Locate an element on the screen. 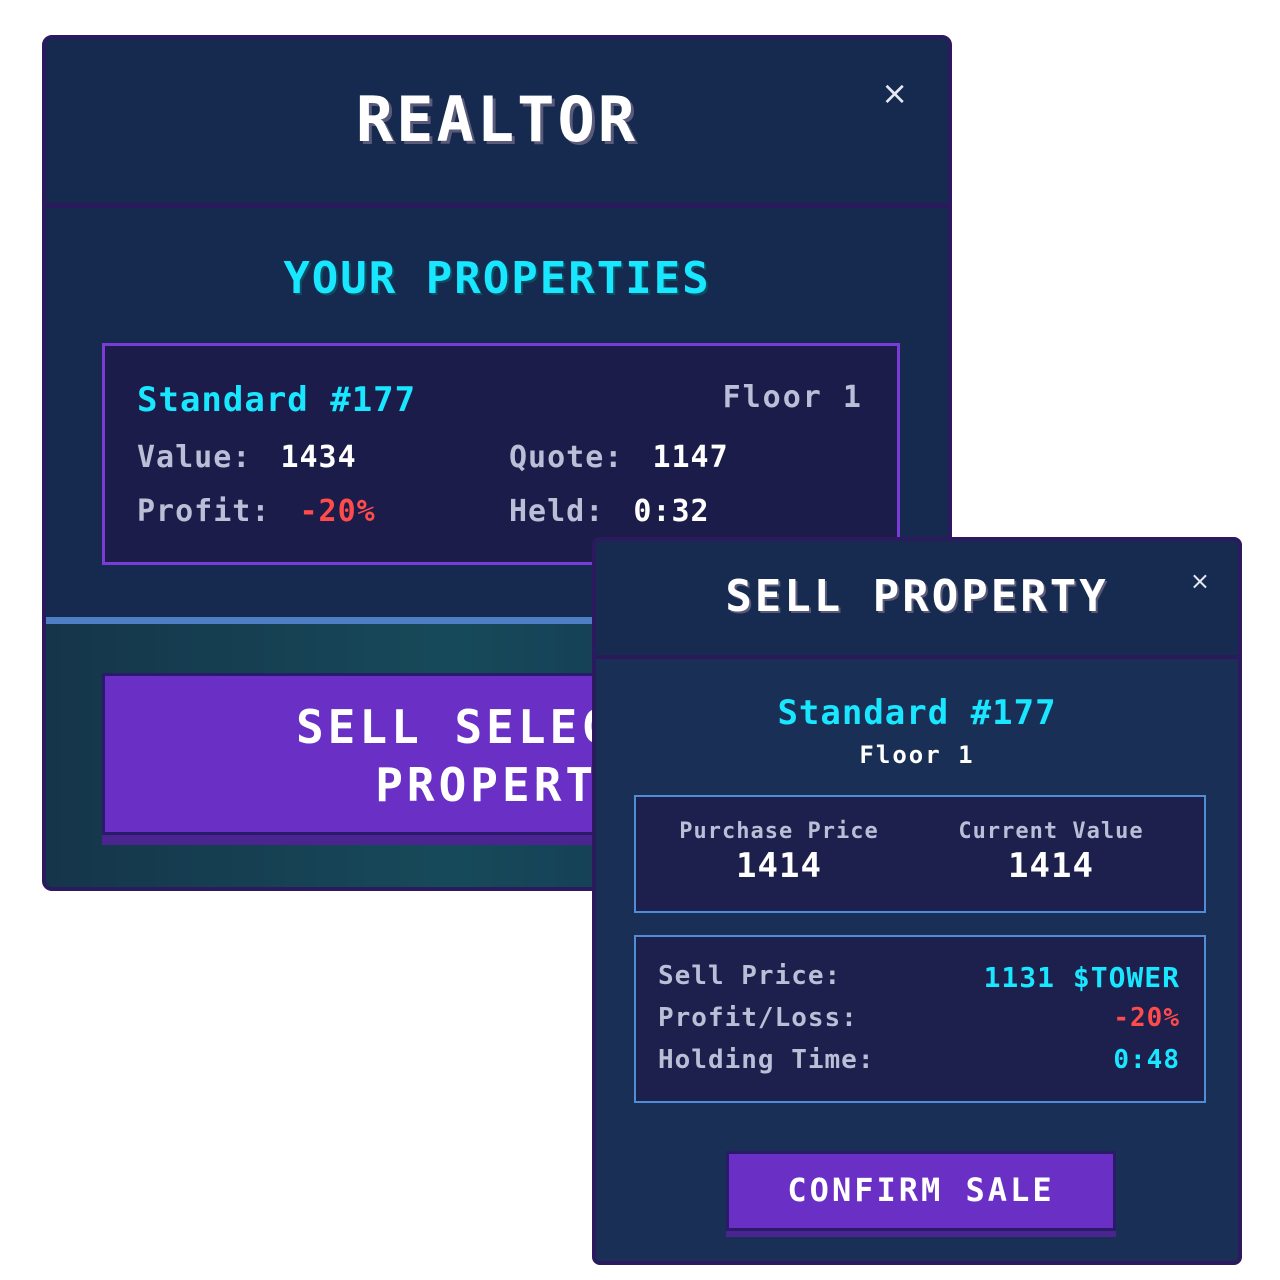 The width and height of the screenshot is (1280, 1280). holding-time-label: Holding Time: is located at coordinates (766, 1060).